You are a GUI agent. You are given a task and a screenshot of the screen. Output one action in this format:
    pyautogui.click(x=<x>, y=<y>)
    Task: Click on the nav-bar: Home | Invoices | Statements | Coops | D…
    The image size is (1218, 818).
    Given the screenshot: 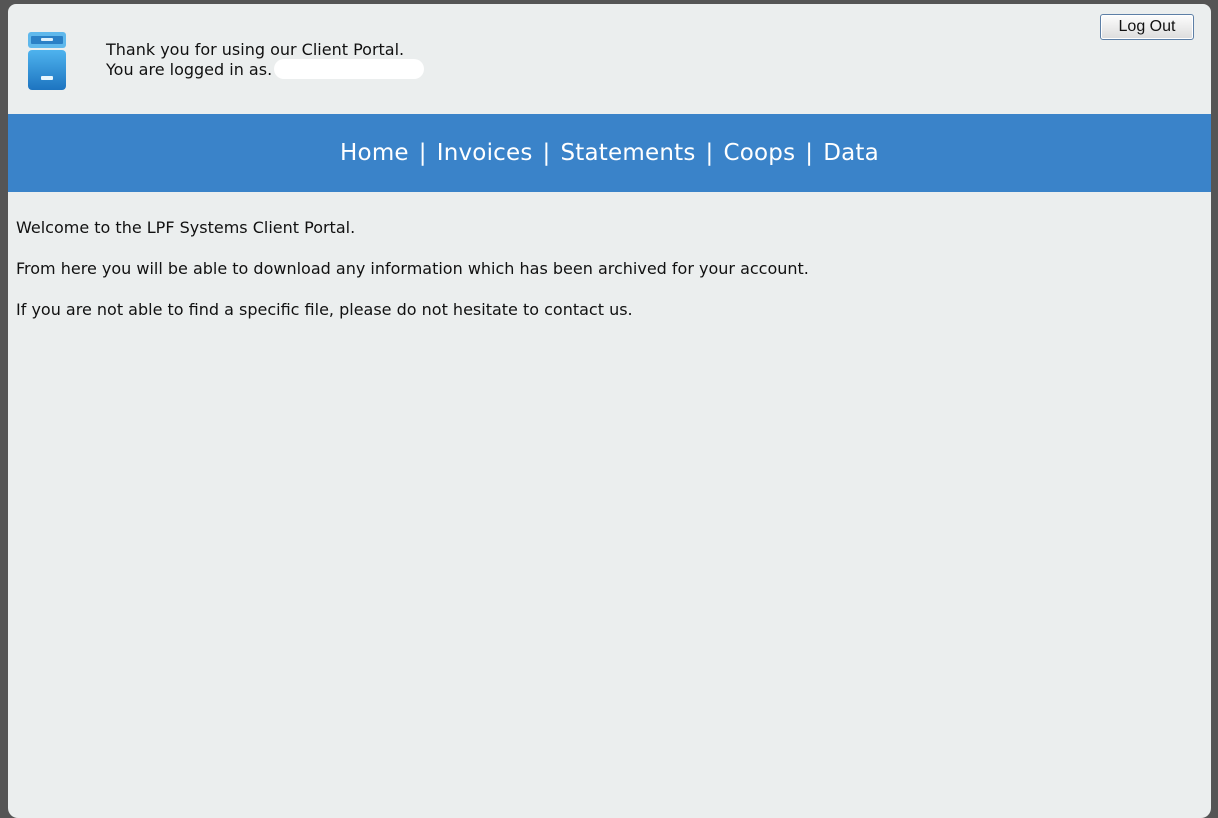 What is the action you would take?
    pyautogui.click(x=609, y=153)
    